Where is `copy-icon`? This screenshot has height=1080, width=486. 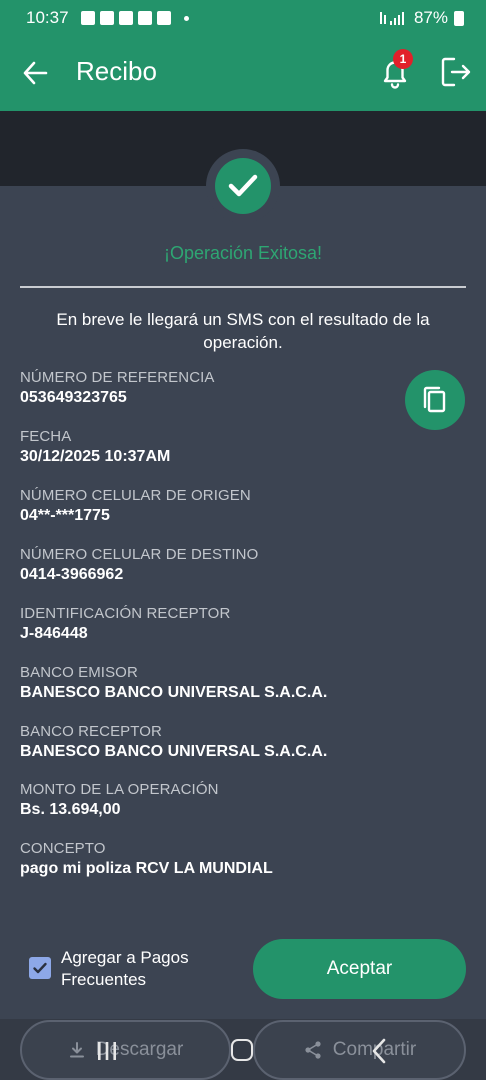 copy-icon is located at coordinates (434, 399).